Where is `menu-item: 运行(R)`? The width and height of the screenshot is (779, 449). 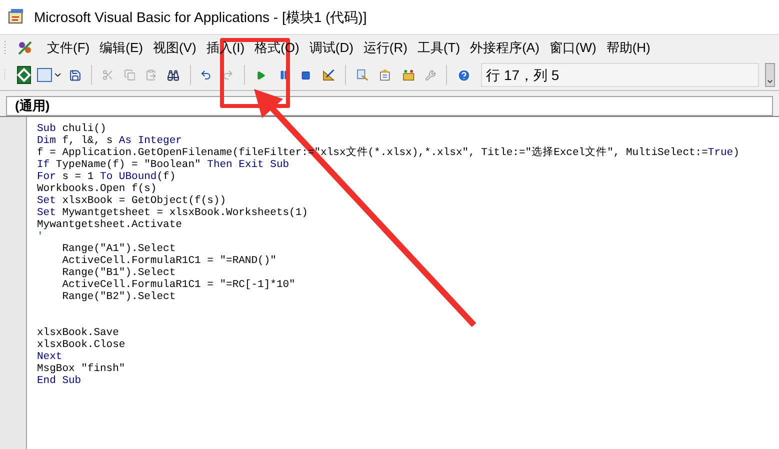
menu-item: 运行(R) is located at coordinates (385, 48).